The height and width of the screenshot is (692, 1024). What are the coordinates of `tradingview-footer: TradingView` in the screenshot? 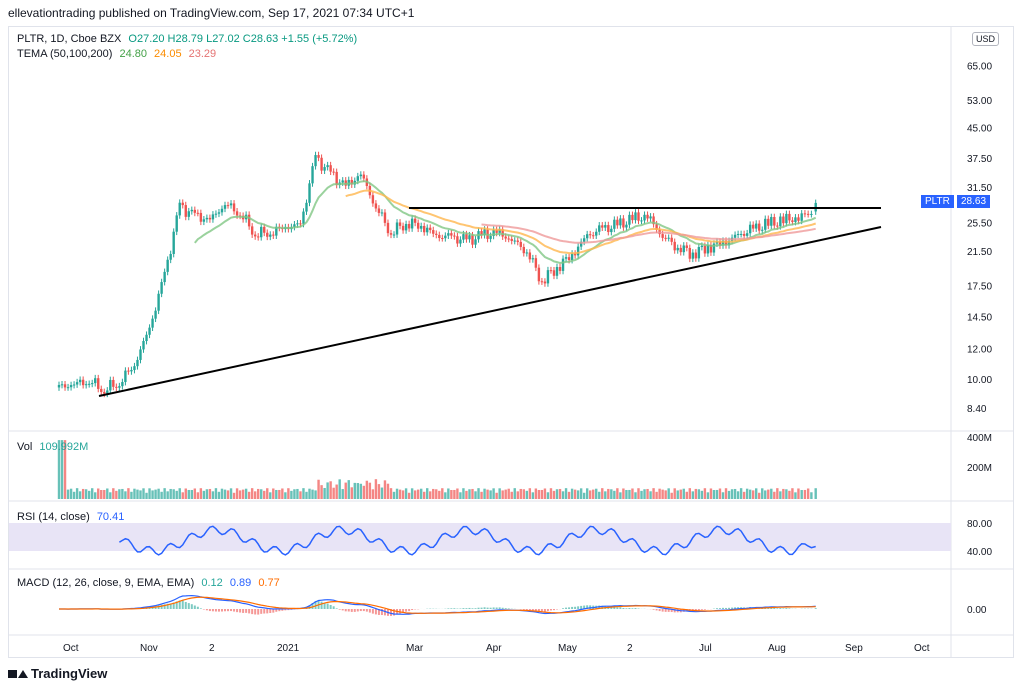 It's located at (57, 673).